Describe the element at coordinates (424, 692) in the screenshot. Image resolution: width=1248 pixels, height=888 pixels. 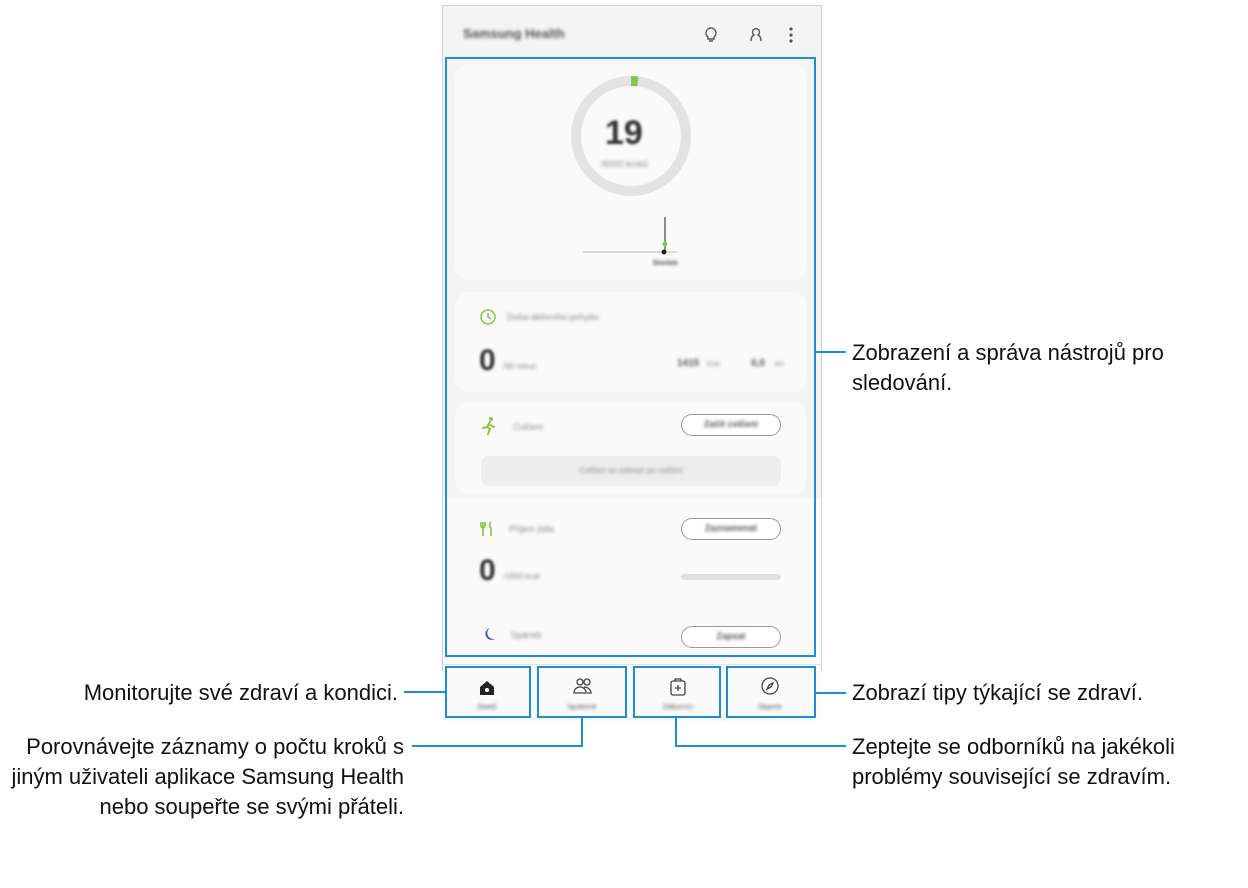
I see `monitor-connector` at that location.